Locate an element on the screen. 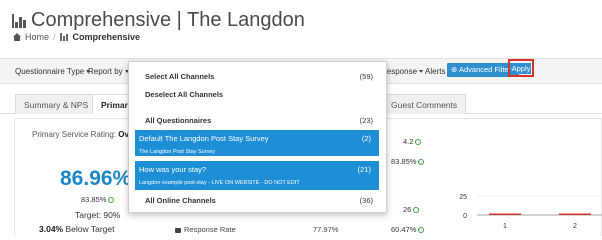  apply-button: Apply is located at coordinates (521, 68).